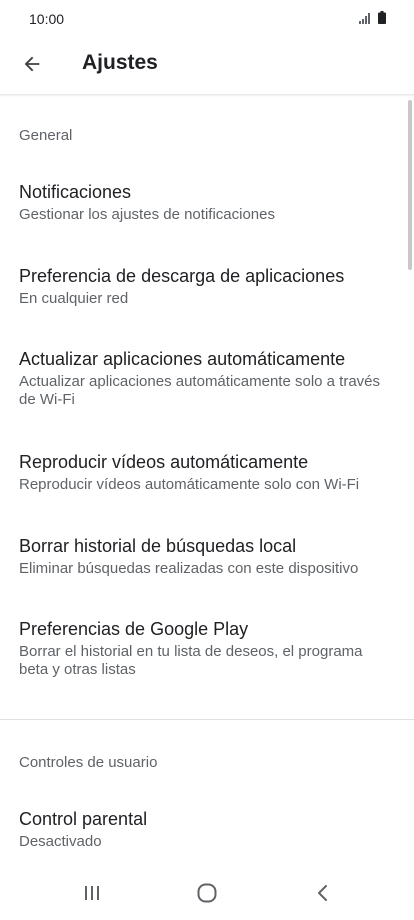 This screenshot has width=414, height=920. I want to click on setting-summary: En cualquier red, so click(74, 298).